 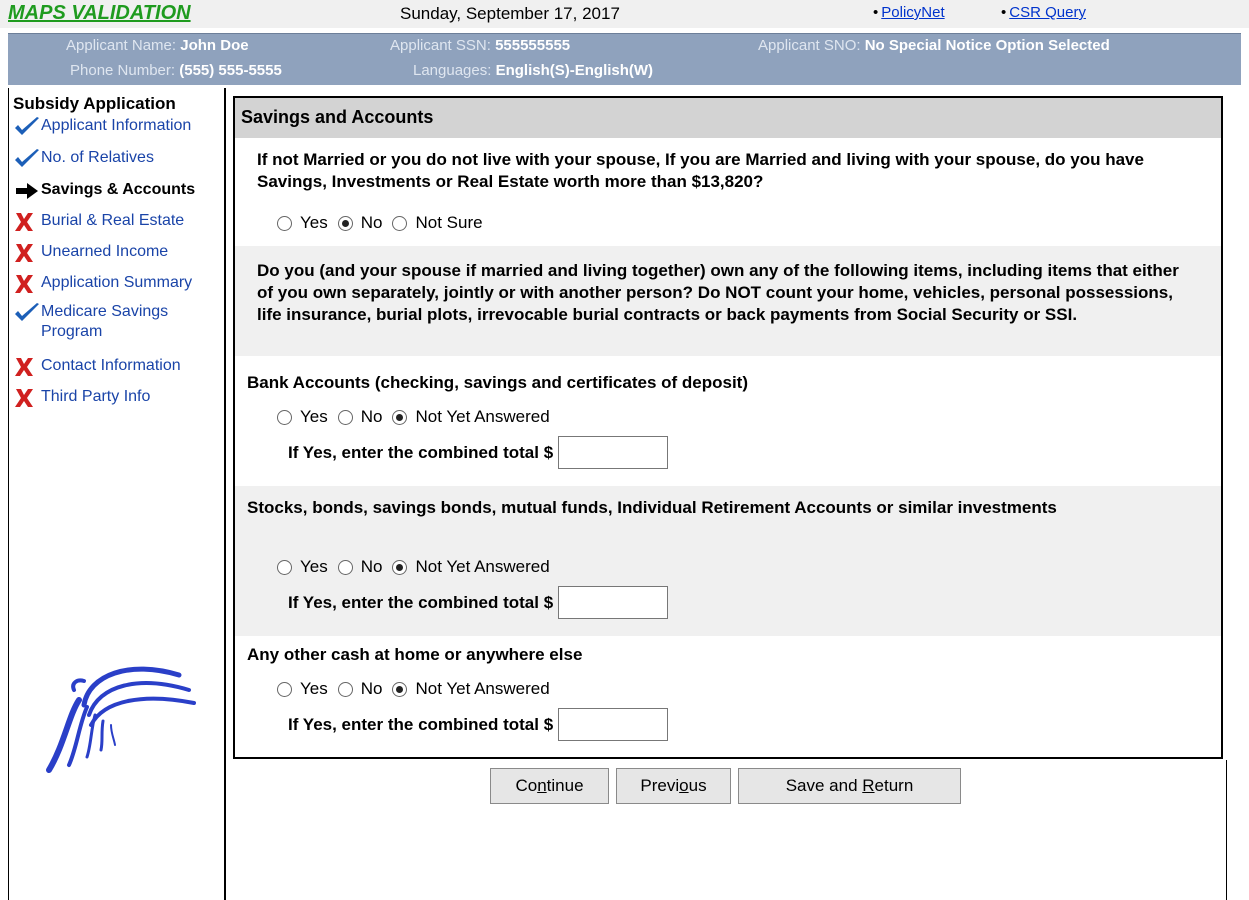 I want to click on applicant-ssn-label: Applicant SSN:, so click(x=440, y=45).